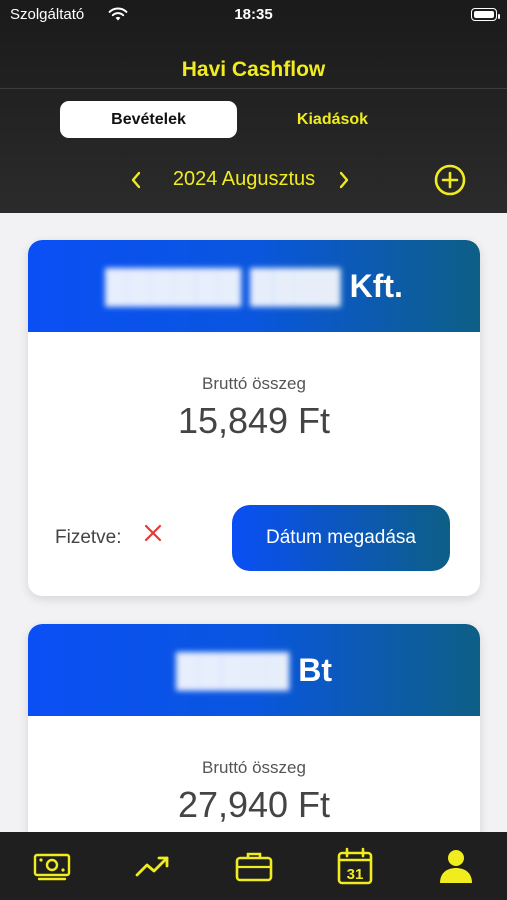 This screenshot has height=900, width=507. I want to click on card-banner: ██████ ████ Kft., so click(254, 286).